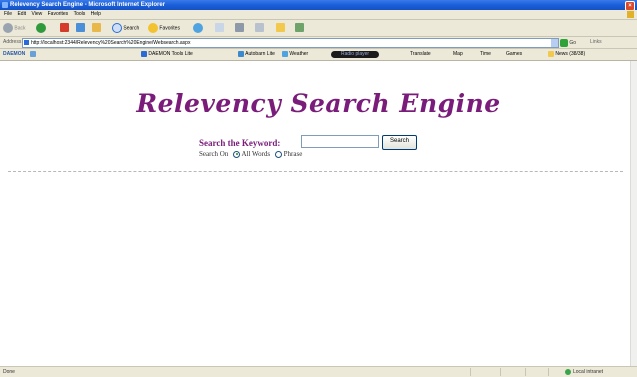 The height and width of the screenshot is (377, 637). Describe the element at coordinates (20, 28) in the screenshot. I see `back-label: Back` at that location.